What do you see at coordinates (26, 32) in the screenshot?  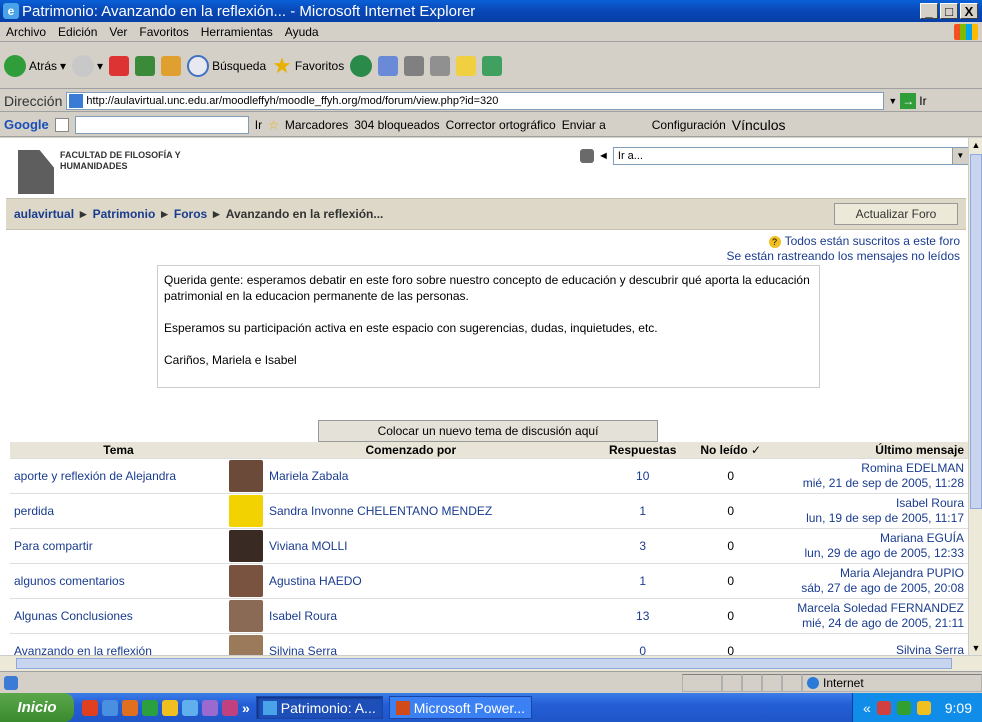 I see `menu-archivo: Archivo` at bounding box center [26, 32].